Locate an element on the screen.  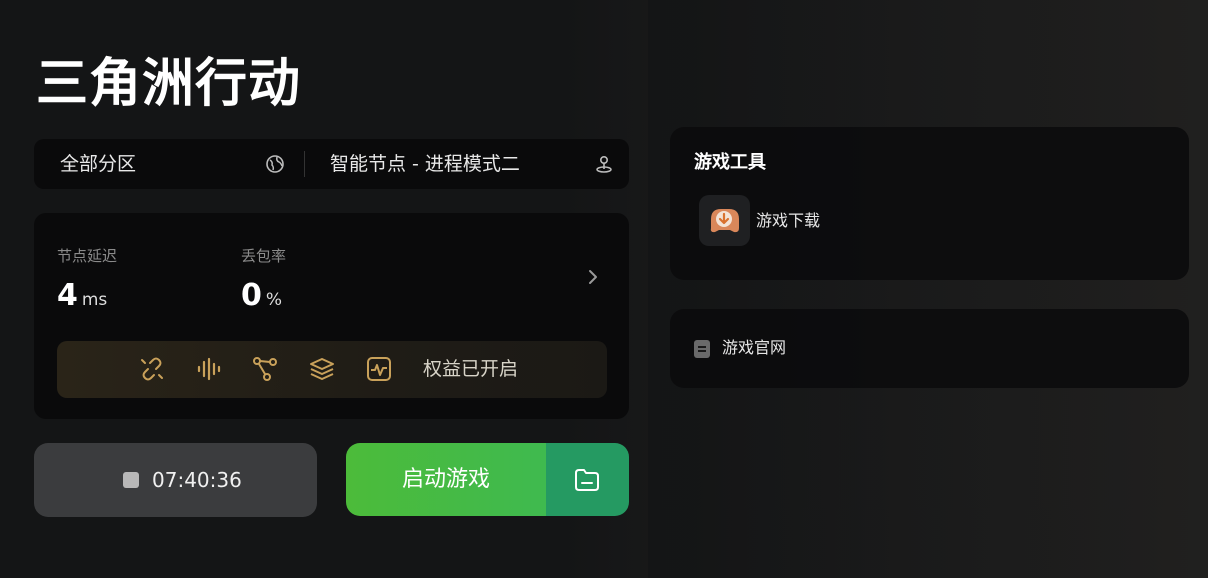
launch-game-button: 启动游戏 is located at coordinates (446, 479).